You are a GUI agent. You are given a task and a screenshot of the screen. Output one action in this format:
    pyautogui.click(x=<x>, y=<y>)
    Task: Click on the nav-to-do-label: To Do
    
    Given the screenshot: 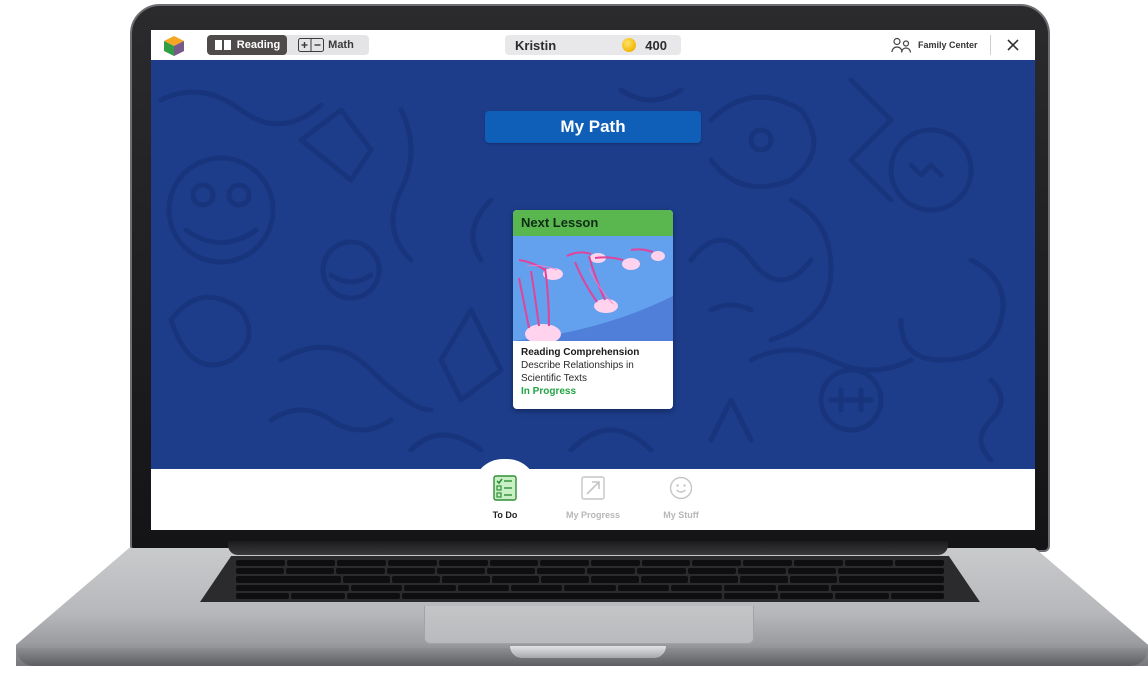 What is the action you would take?
    pyautogui.click(x=505, y=515)
    